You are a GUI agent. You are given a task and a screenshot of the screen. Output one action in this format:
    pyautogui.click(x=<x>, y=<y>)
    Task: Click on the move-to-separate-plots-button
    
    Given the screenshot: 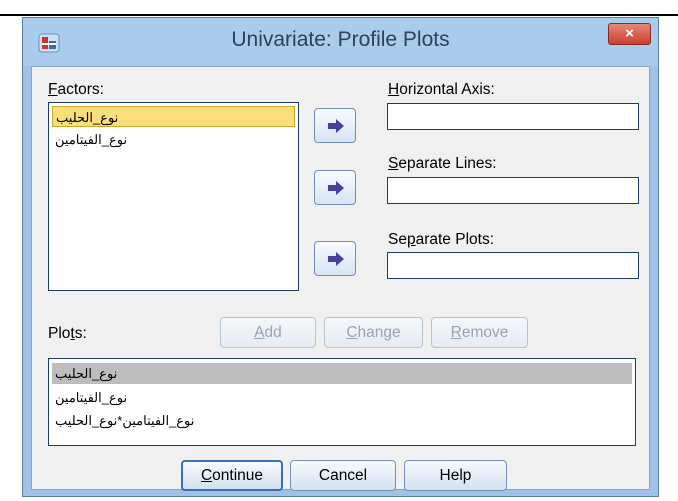 What is the action you would take?
    pyautogui.click(x=335, y=258)
    